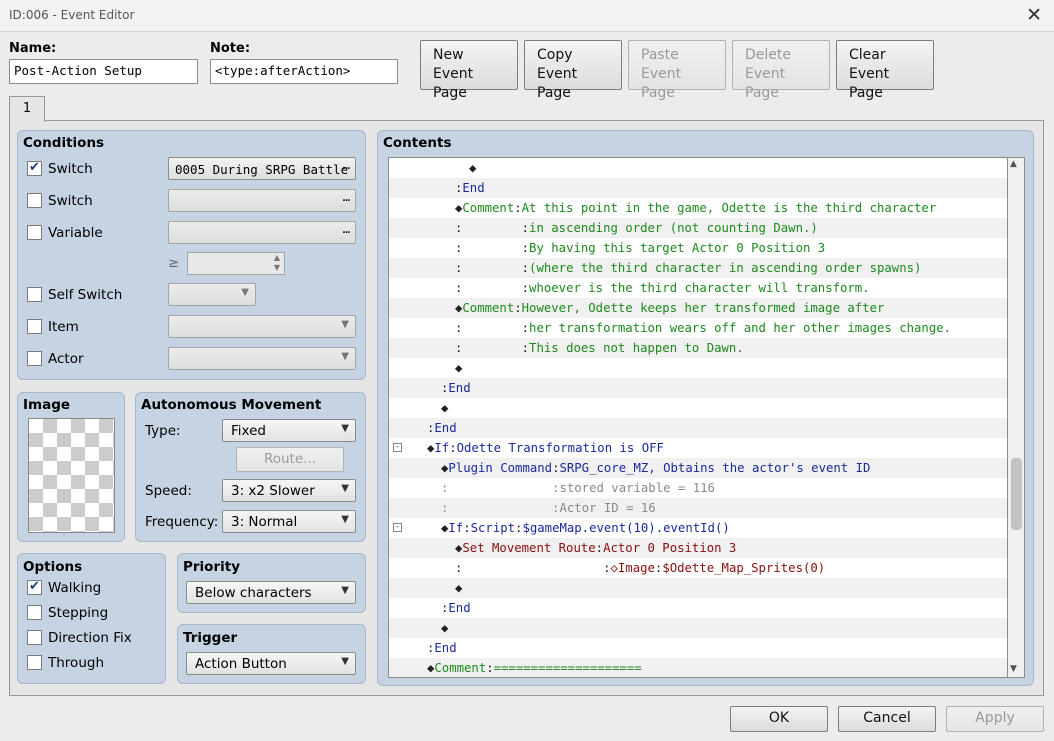  What do you see at coordinates (445, 408) in the screenshot?
I see `command-token: ◆` at bounding box center [445, 408].